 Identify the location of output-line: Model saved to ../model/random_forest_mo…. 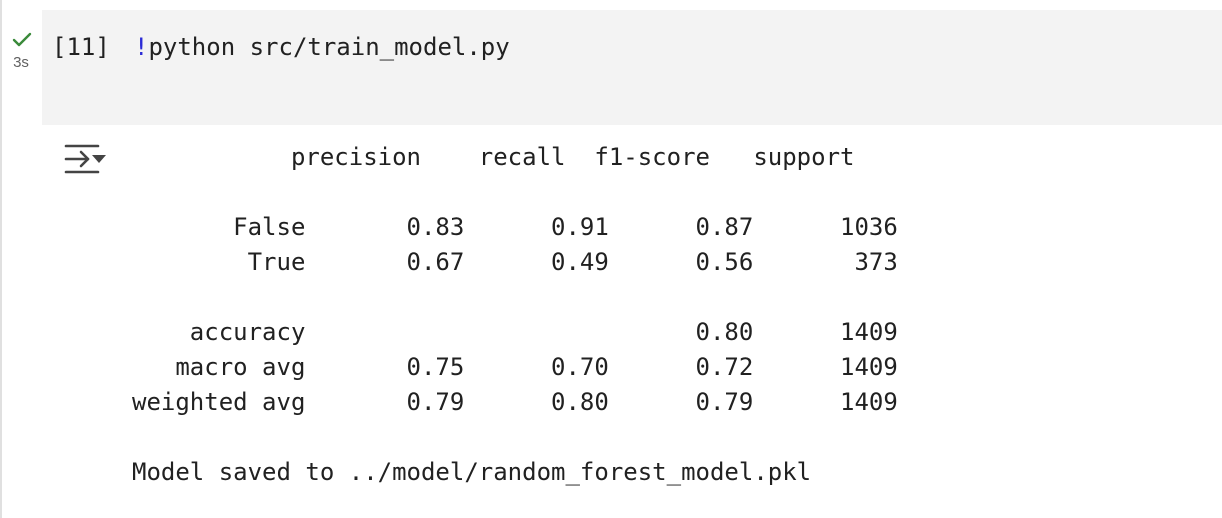
(472, 472).